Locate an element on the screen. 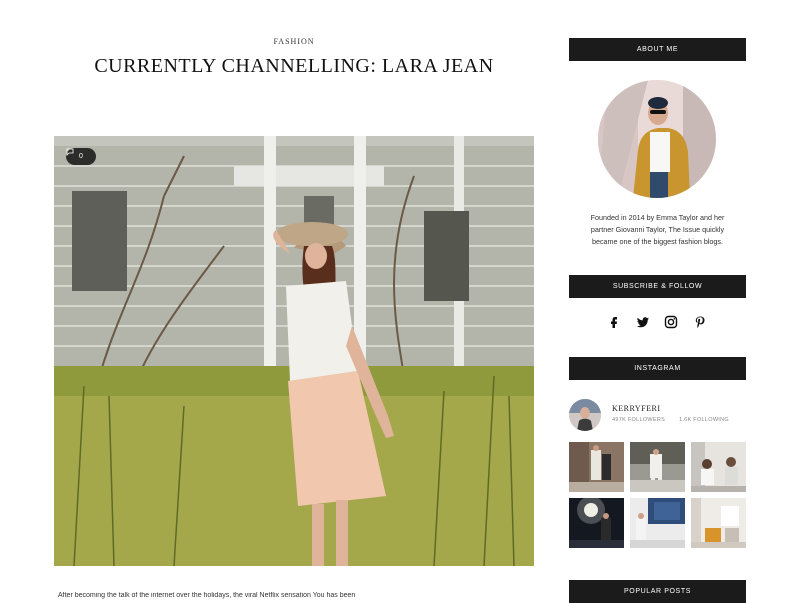 Image resolution: width=800 pixels, height=603 pixels. comment-icon is located at coordinates (70, 152).